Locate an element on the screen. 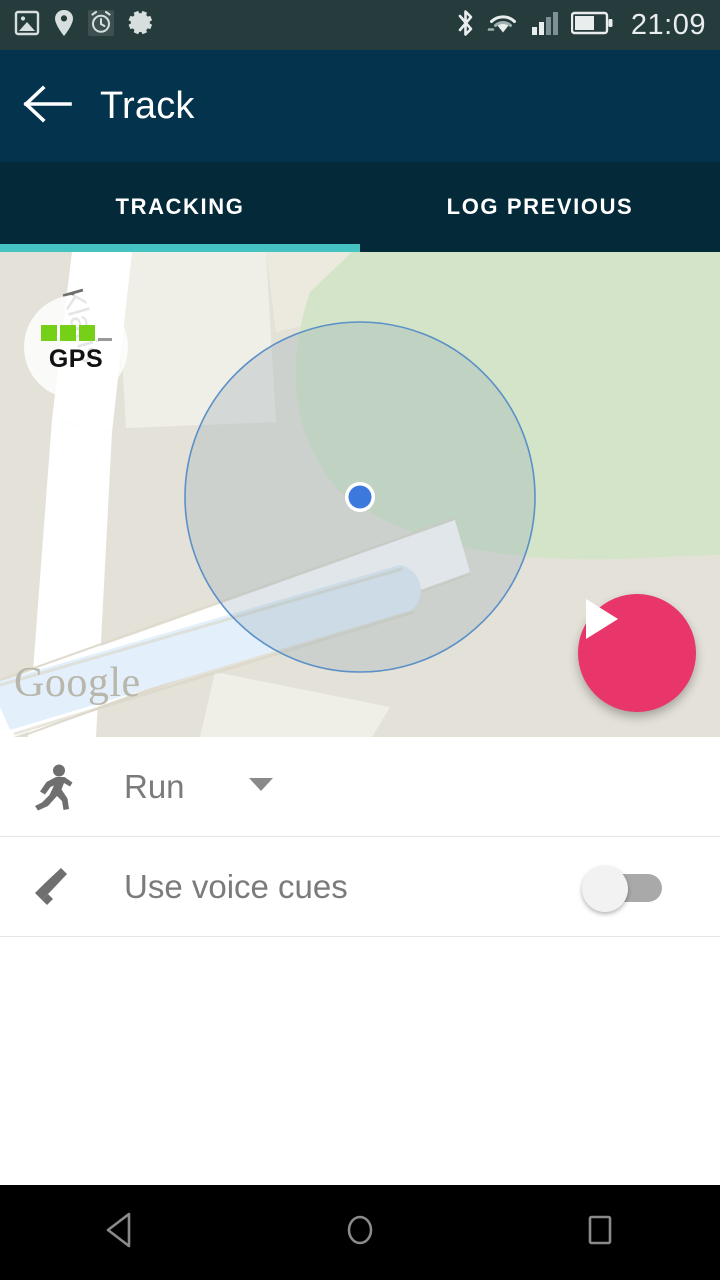 This screenshot has height=1280, width=720. tab-tracking: TRACKING is located at coordinates (180, 207).